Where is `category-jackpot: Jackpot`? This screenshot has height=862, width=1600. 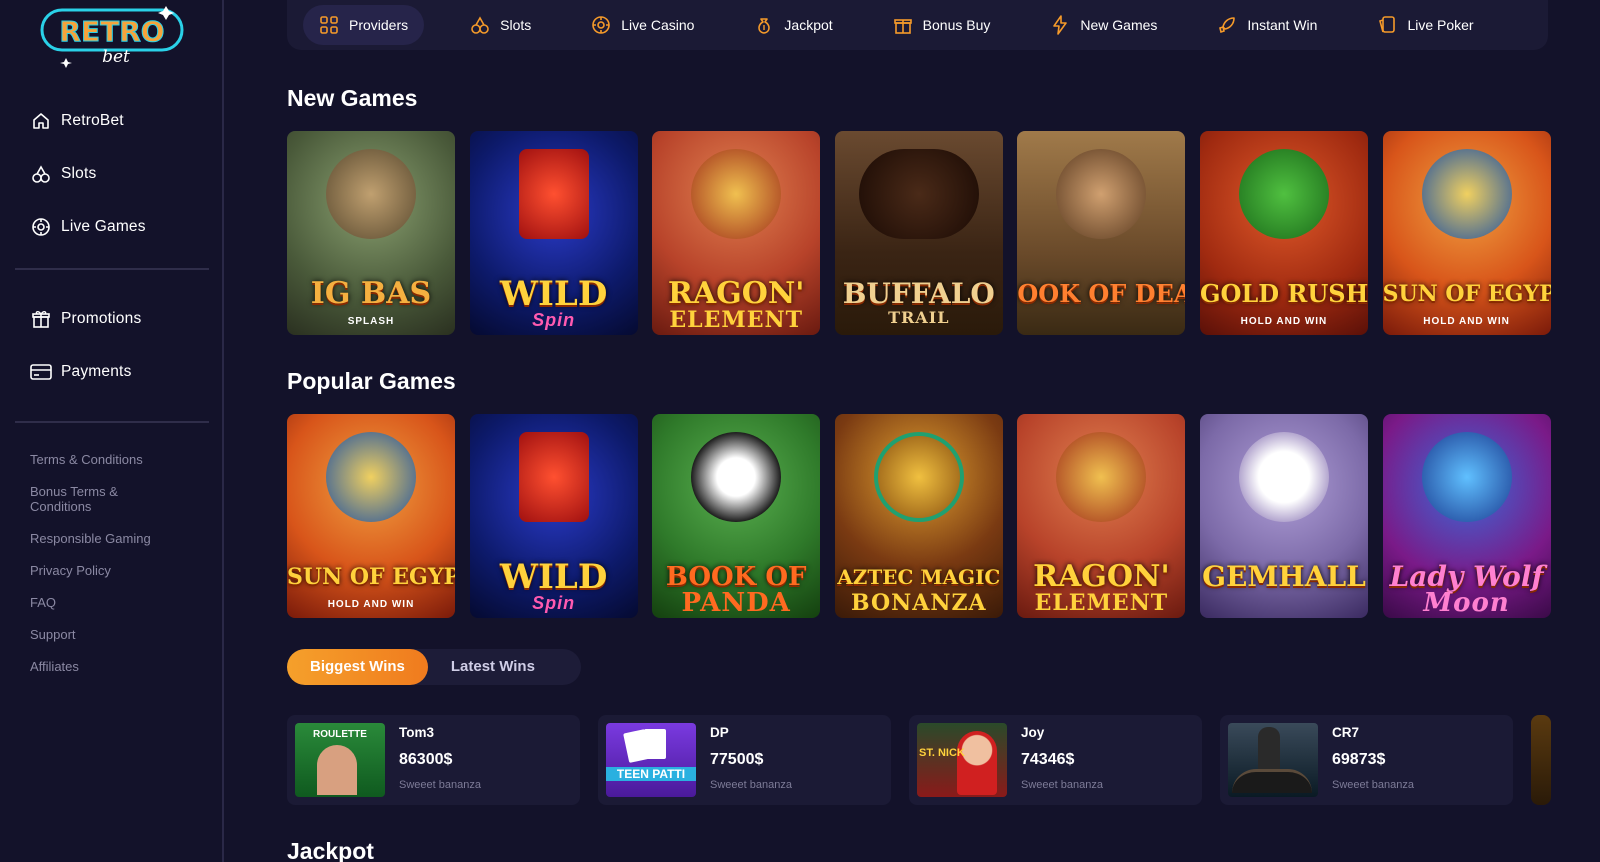
category-jackpot: Jackpot is located at coordinates (793, 25).